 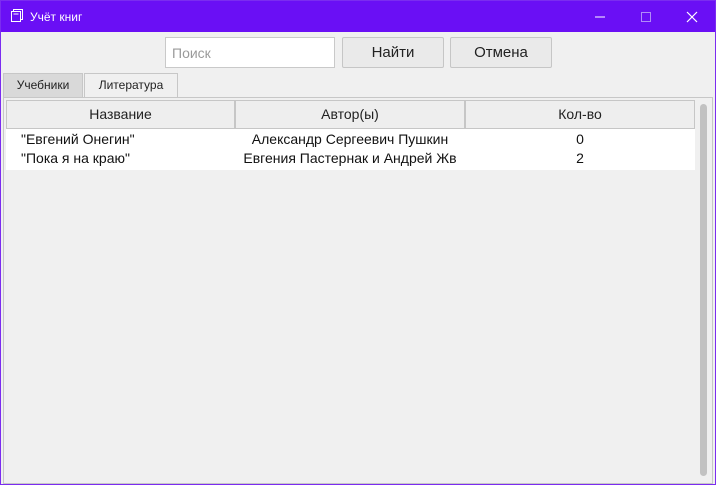 What do you see at coordinates (250, 52) in the screenshot?
I see `search-input` at bounding box center [250, 52].